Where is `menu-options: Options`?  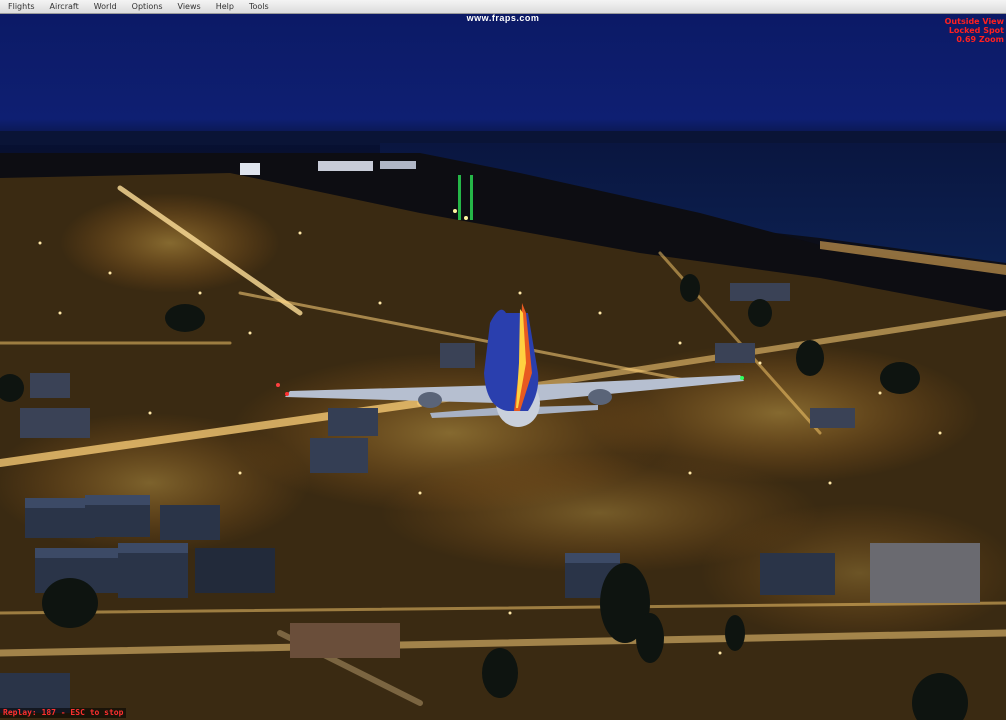
menu-options: Options is located at coordinates (147, 6).